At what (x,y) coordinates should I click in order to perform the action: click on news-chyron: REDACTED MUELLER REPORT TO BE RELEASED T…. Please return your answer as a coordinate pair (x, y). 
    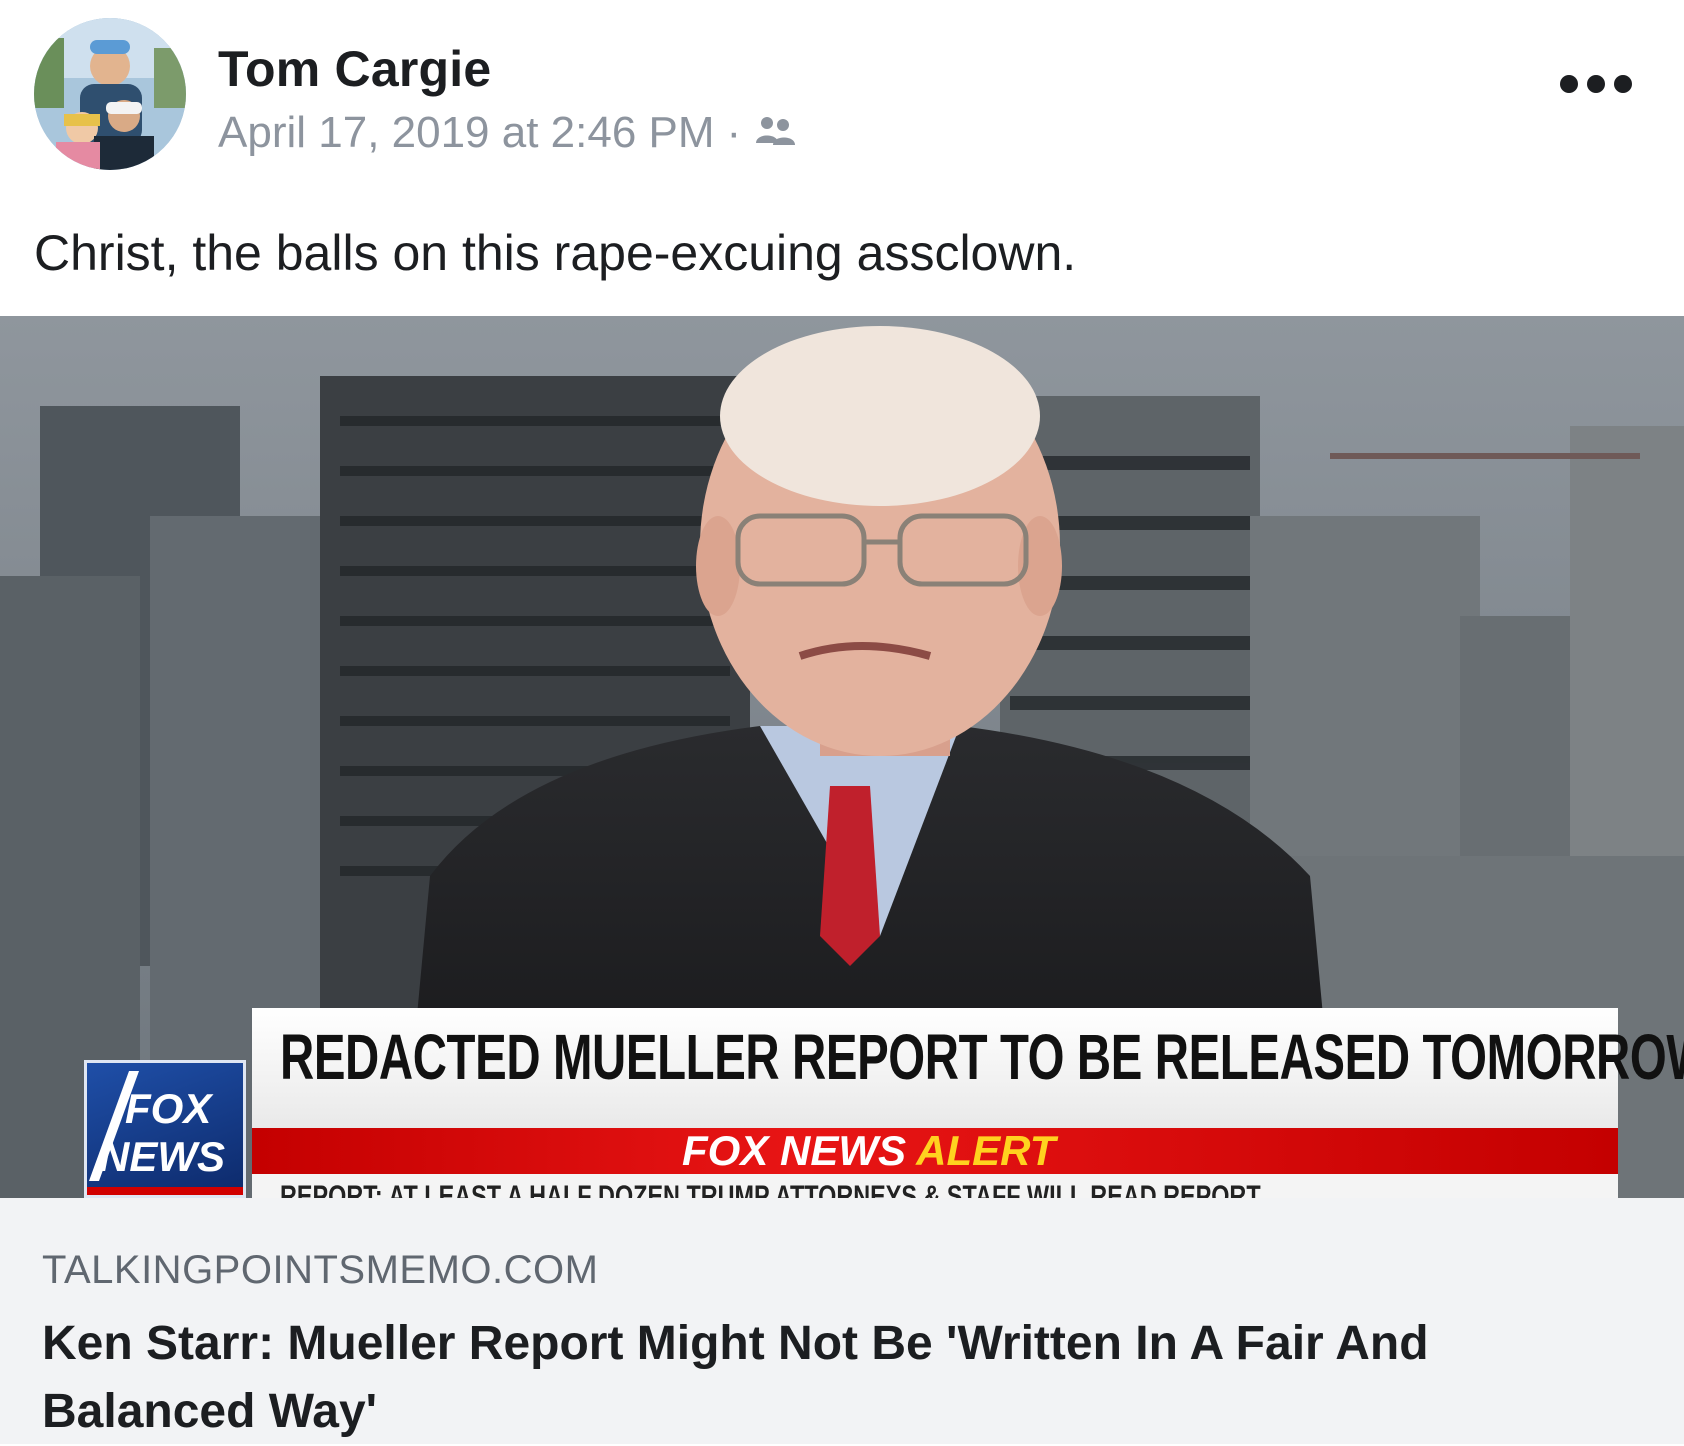
    Looking at the image, I should click on (968, 1103).